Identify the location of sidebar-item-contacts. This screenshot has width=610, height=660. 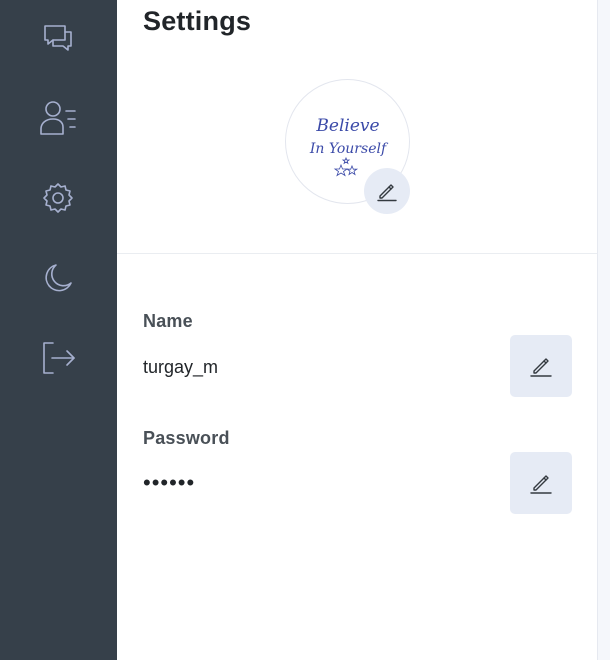
(58, 118).